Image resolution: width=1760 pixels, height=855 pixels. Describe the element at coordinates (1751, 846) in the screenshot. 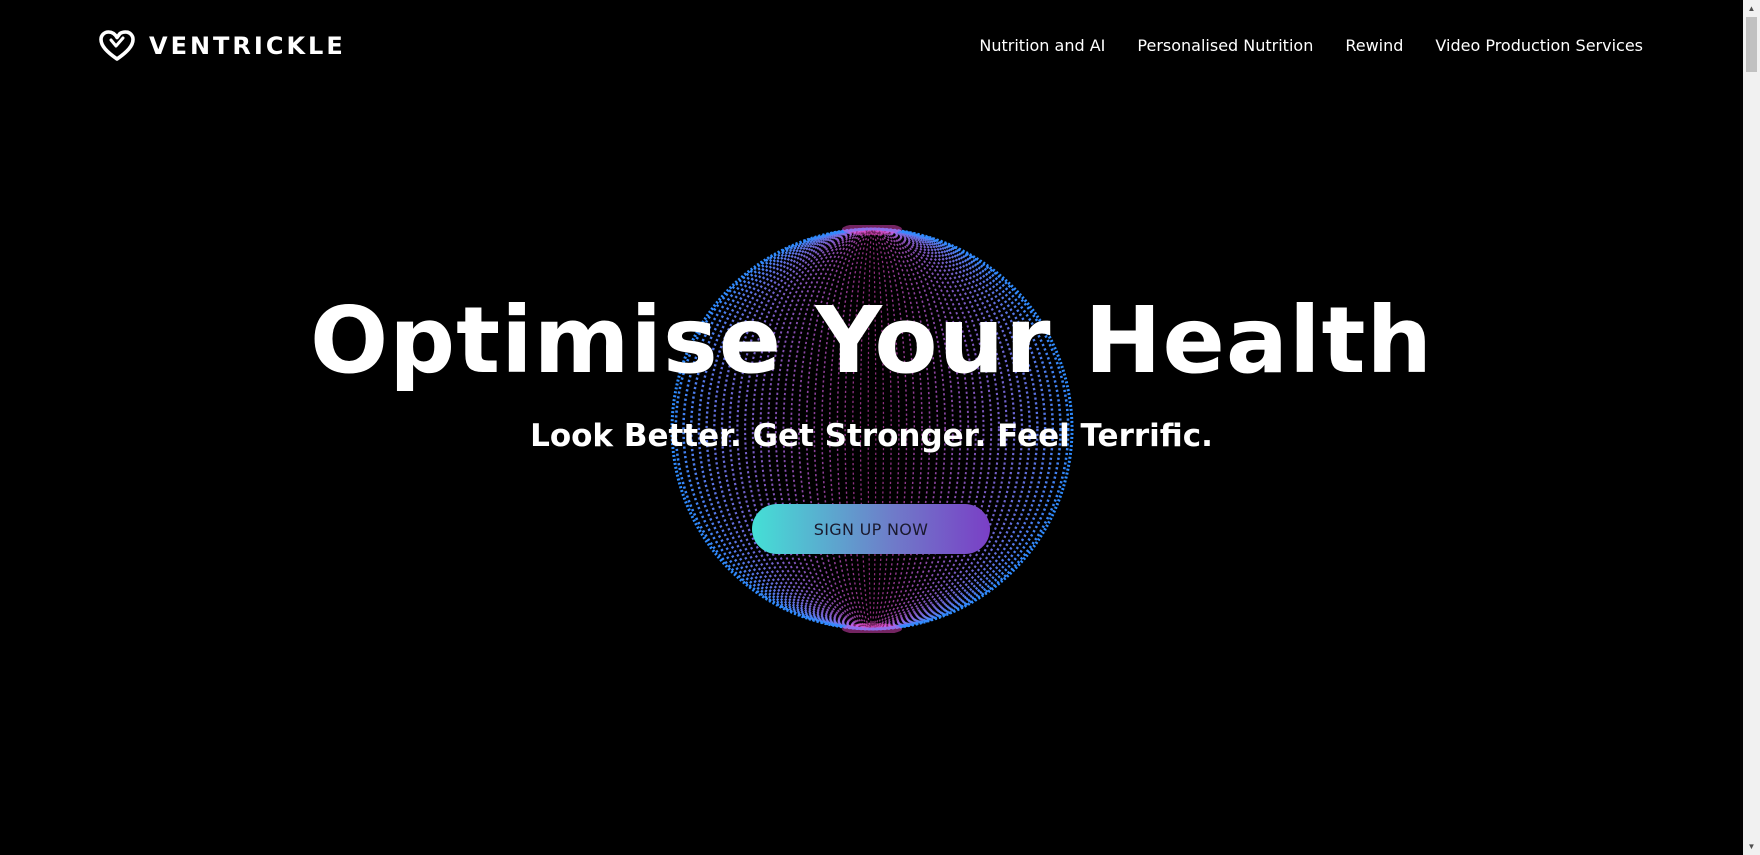

I see `scroll-down-arrow-icon: ▼` at that location.